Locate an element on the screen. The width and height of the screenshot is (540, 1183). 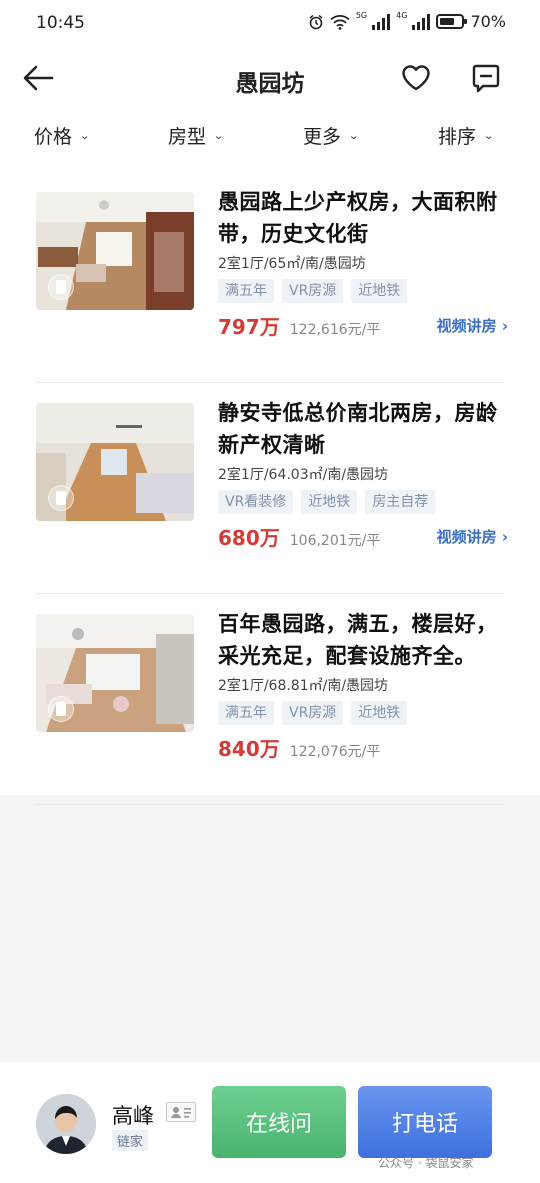
filter-bar: 价格 ⌄ 房型 ⌄ 更多 ⌄ 排序 ⌄ is located at coordinates (270, 140).